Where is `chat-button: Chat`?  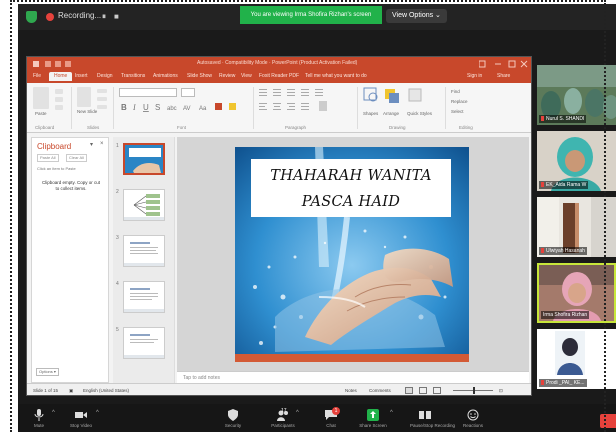 chat-button: Chat is located at coordinates (331, 418).